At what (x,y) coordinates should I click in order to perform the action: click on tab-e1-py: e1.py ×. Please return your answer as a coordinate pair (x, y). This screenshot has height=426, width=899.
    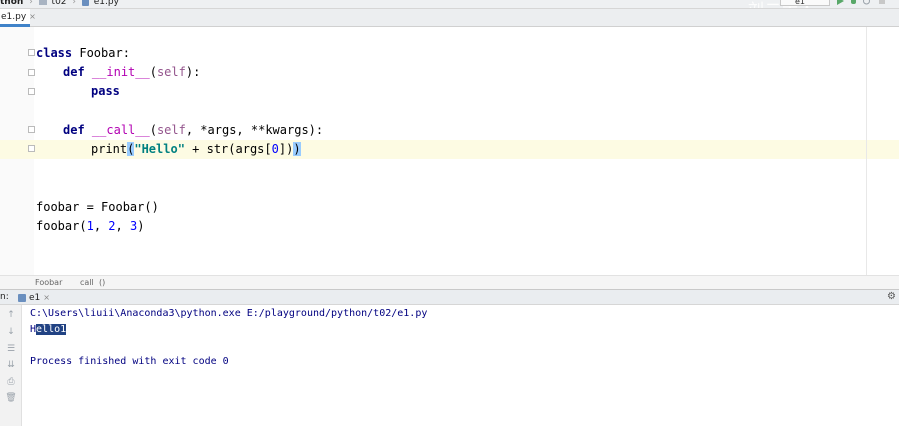
    Looking at the image, I should click on (18, 18).